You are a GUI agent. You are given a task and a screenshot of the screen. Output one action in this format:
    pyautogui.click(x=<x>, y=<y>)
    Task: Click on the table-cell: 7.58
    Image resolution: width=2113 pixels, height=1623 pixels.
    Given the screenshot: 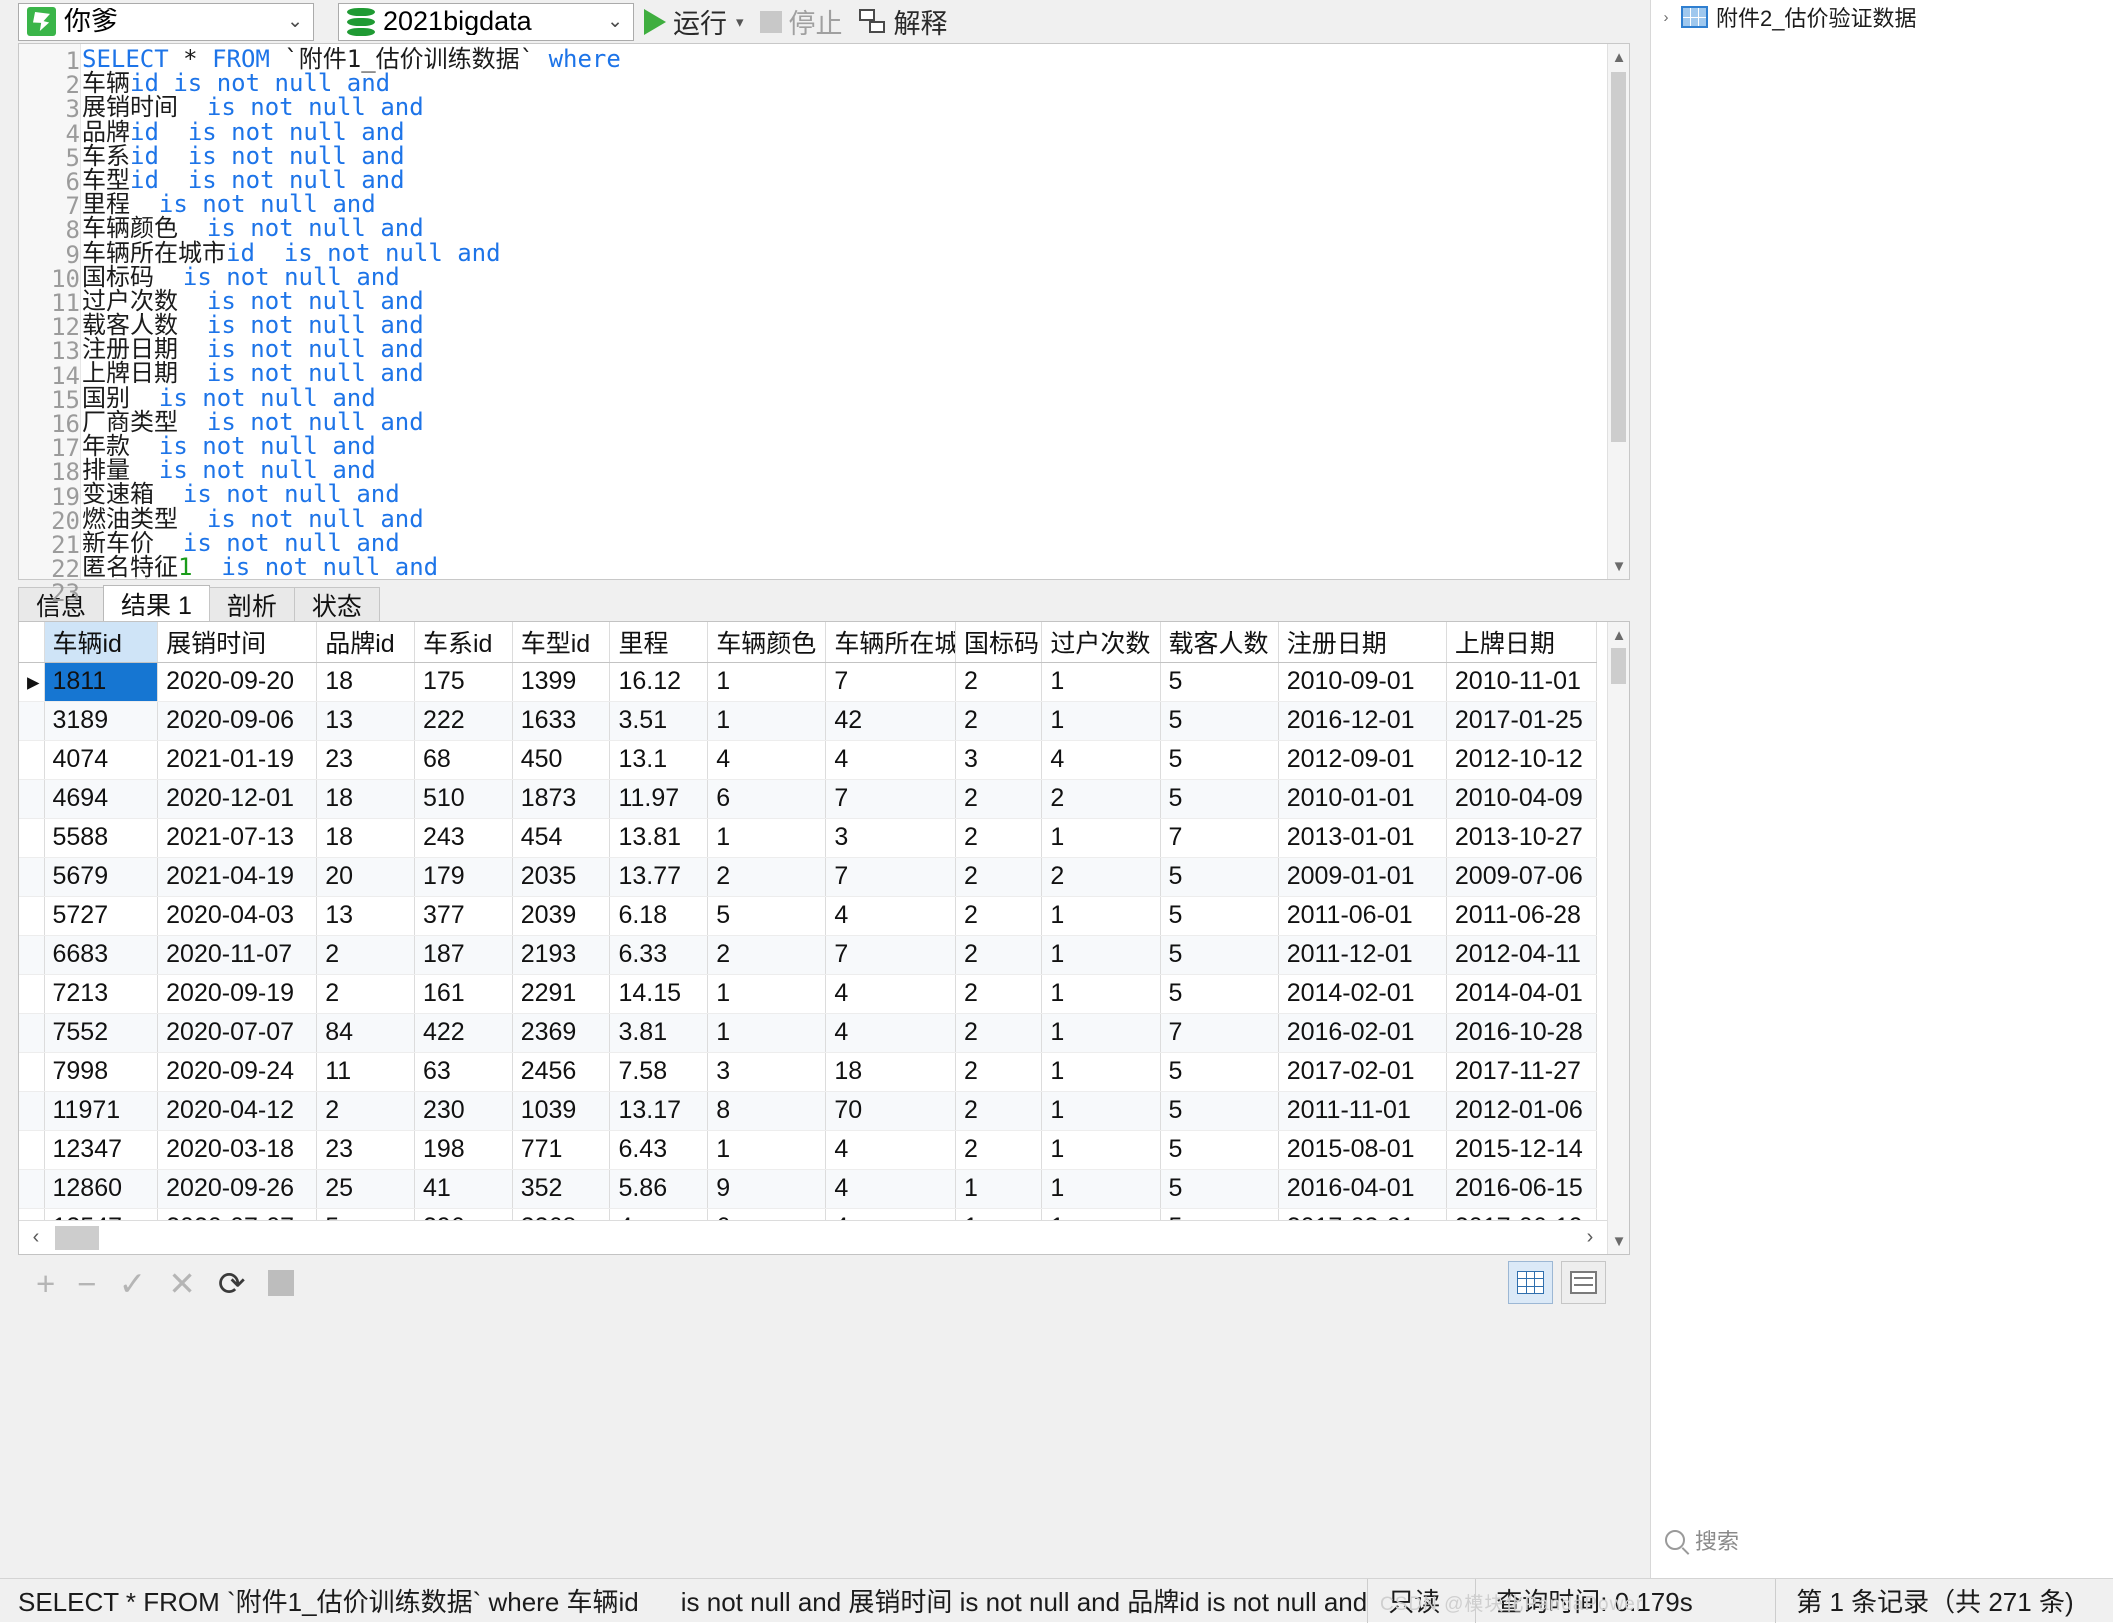 What is the action you would take?
    pyautogui.click(x=659, y=1072)
    